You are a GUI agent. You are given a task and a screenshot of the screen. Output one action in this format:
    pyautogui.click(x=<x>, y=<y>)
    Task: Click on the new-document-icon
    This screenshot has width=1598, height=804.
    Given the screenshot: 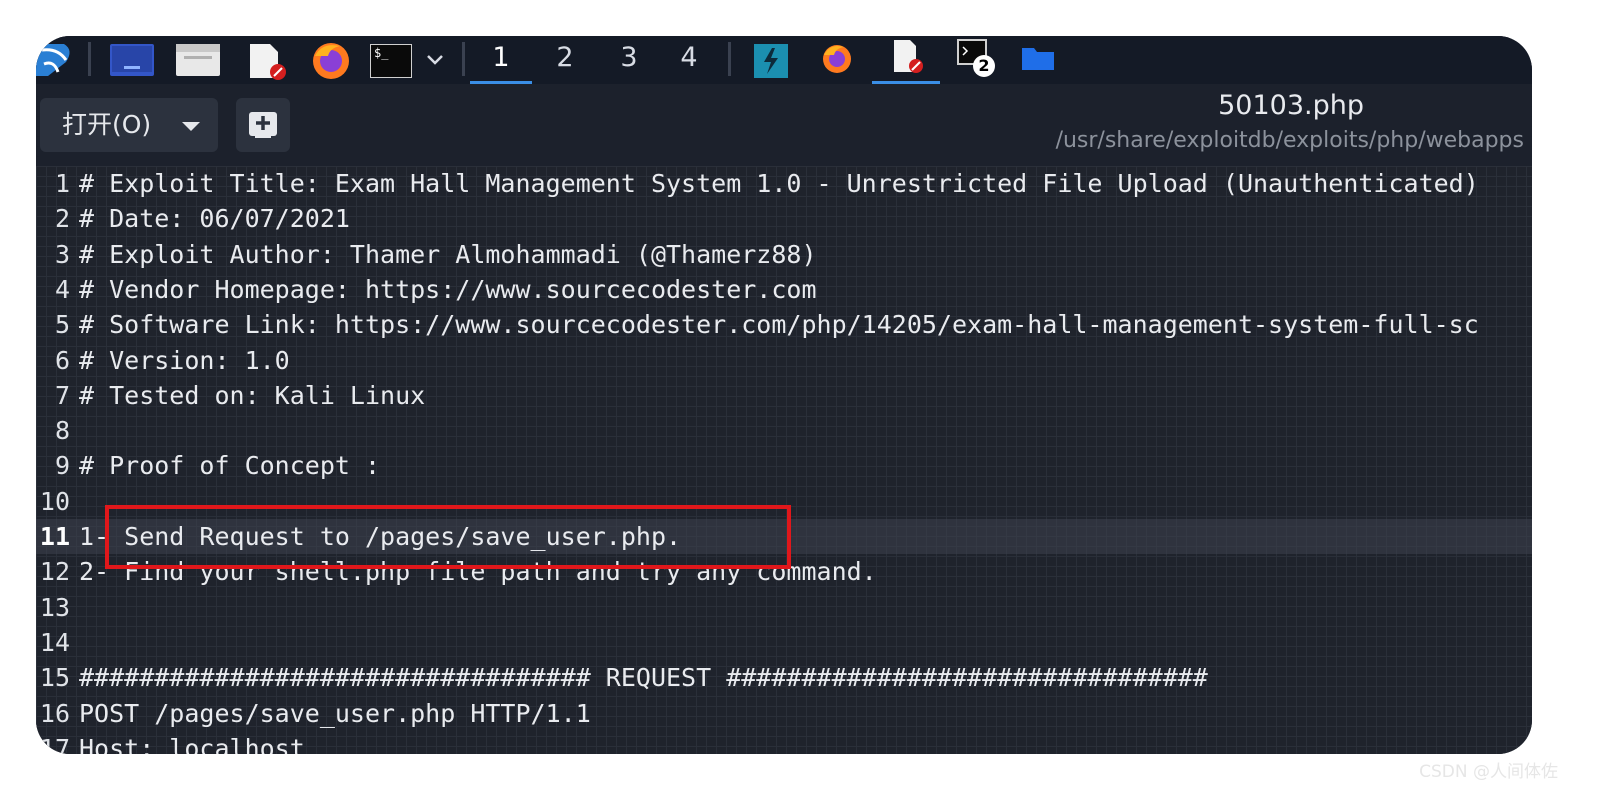 What is the action you would take?
    pyautogui.click(x=263, y=125)
    